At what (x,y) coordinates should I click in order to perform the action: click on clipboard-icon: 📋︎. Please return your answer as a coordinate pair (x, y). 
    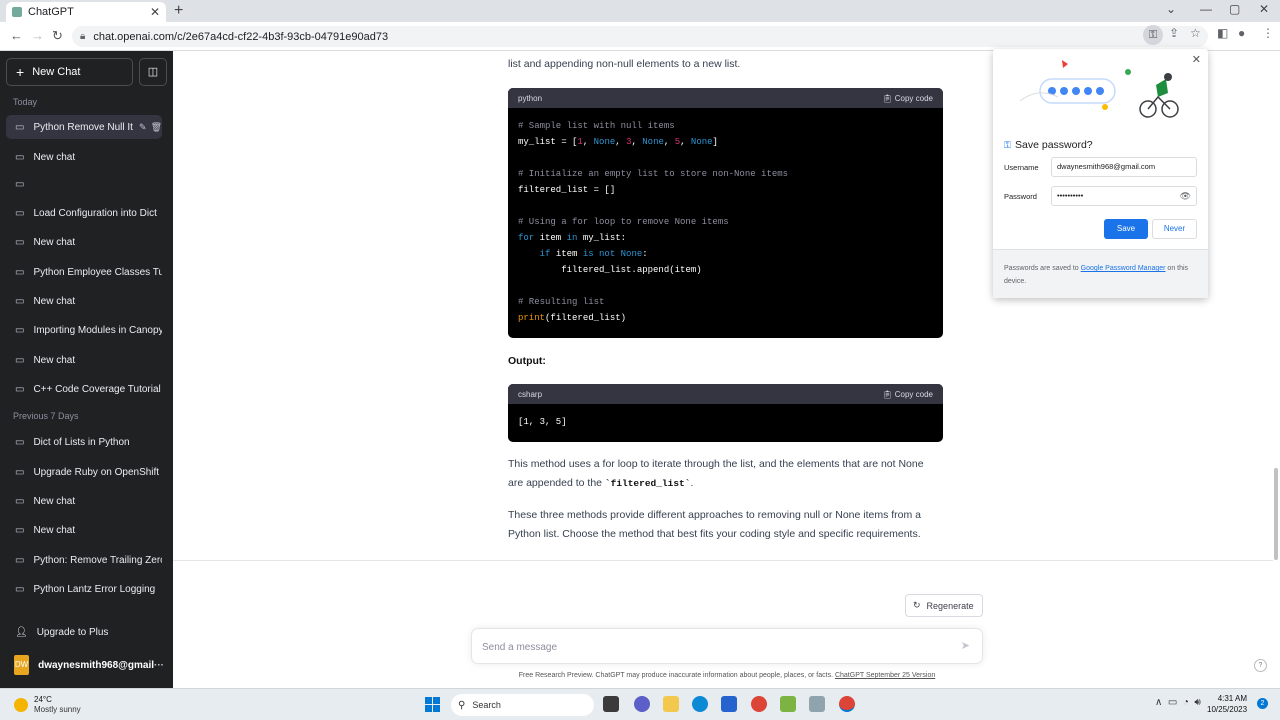
    Looking at the image, I should click on (888, 98).